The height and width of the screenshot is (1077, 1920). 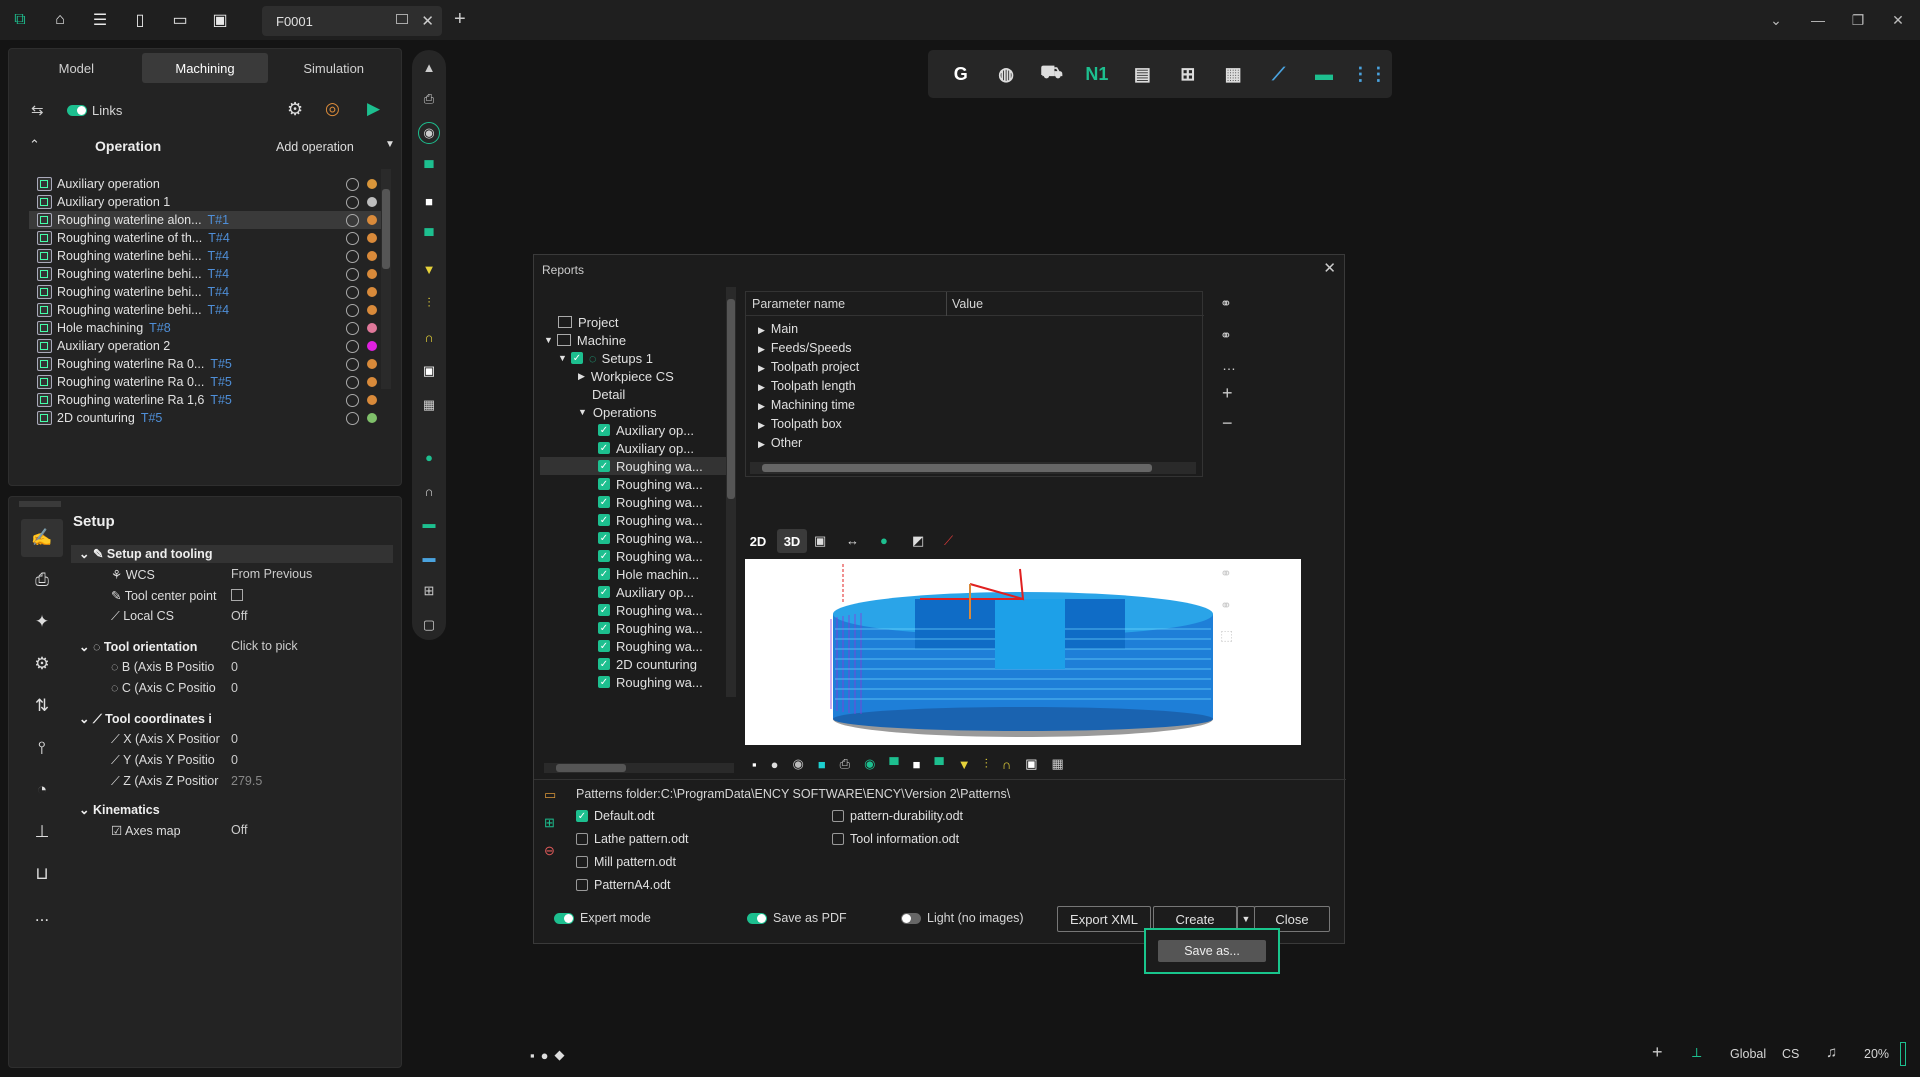 What do you see at coordinates (429, 557) in the screenshot?
I see `view-icon: ▬` at bounding box center [429, 557].